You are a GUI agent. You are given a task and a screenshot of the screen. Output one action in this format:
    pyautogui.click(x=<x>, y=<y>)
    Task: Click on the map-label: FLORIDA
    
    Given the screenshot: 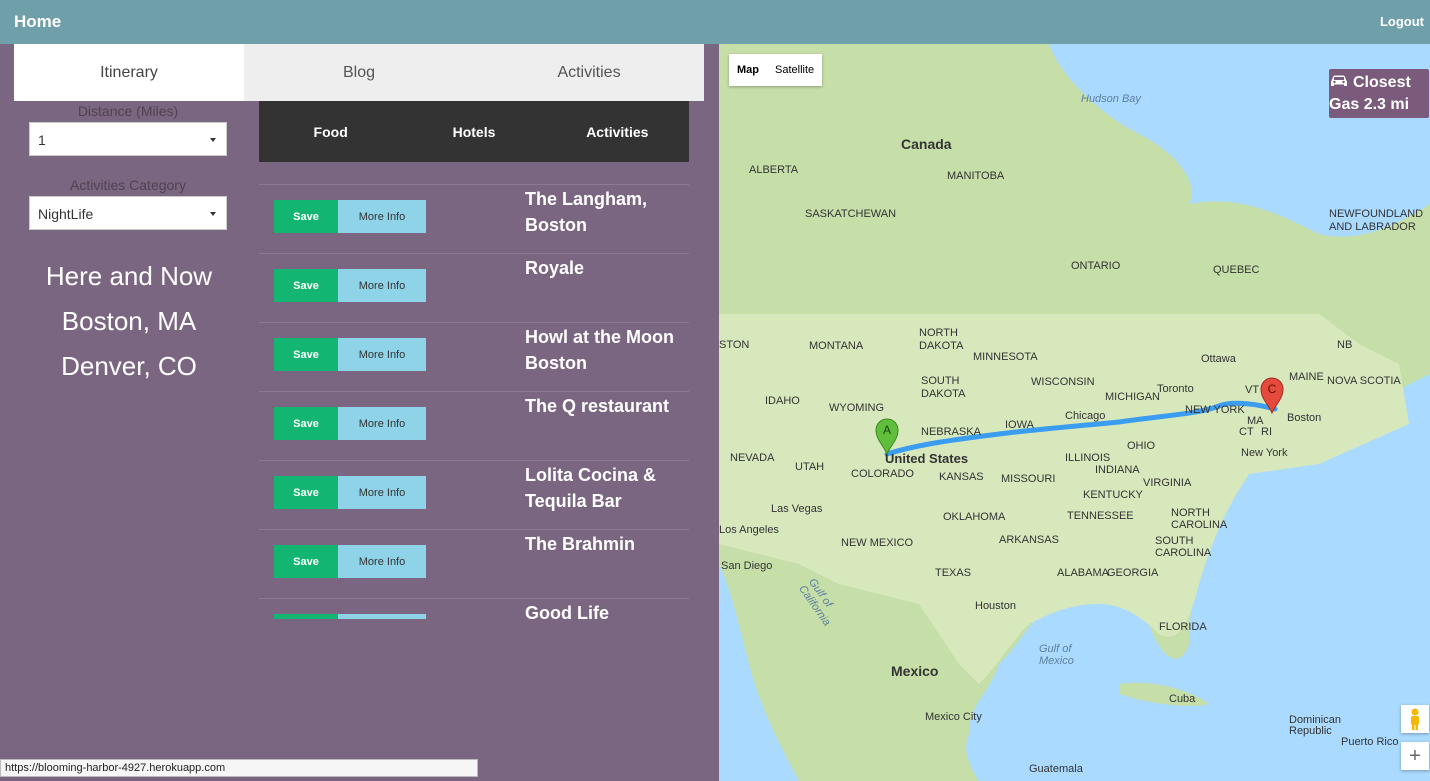 What is the action you would take?
    pyautogui.click(x=1183, y=627)
    